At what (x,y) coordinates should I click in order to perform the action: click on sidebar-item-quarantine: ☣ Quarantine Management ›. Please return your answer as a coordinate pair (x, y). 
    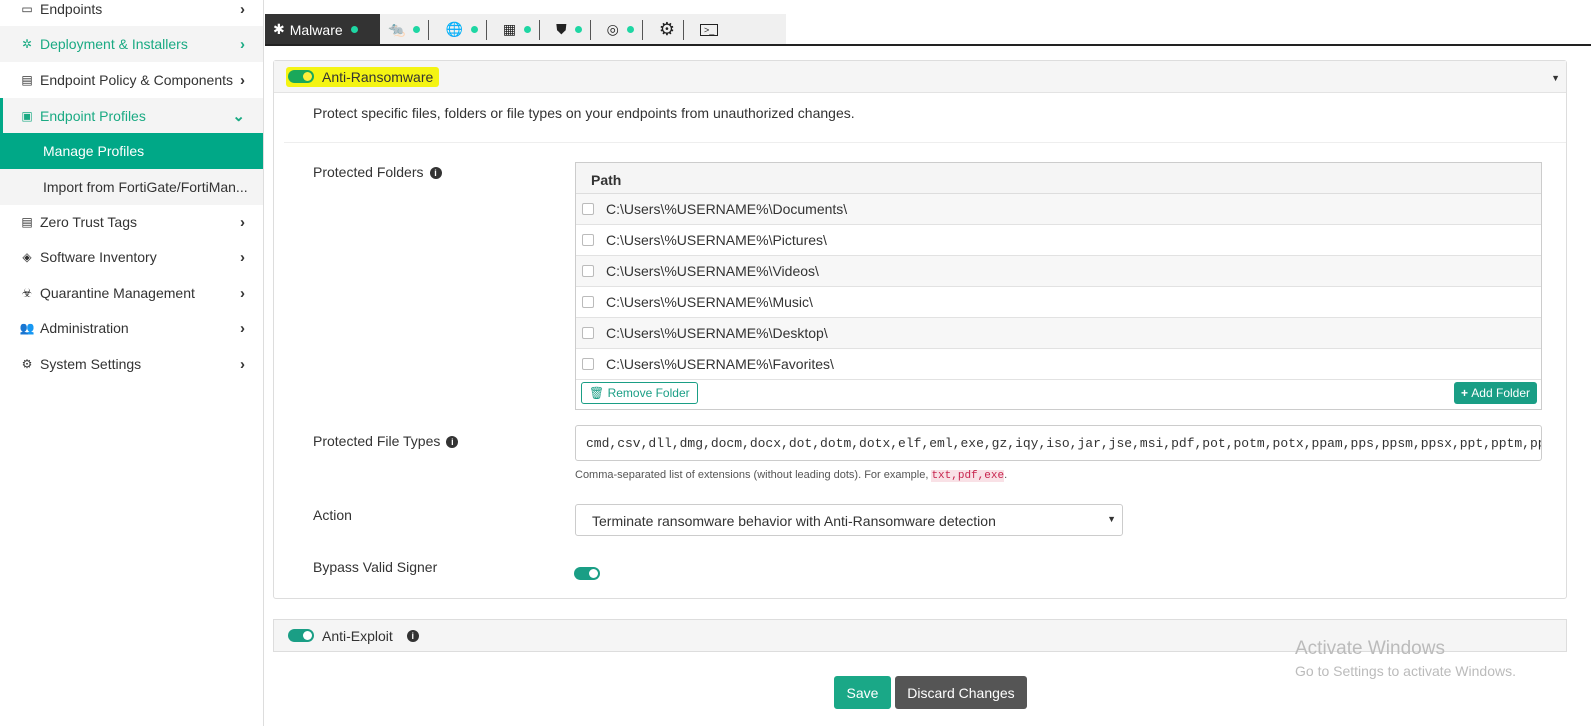
    Looking at the image, I should click on (131, 293).